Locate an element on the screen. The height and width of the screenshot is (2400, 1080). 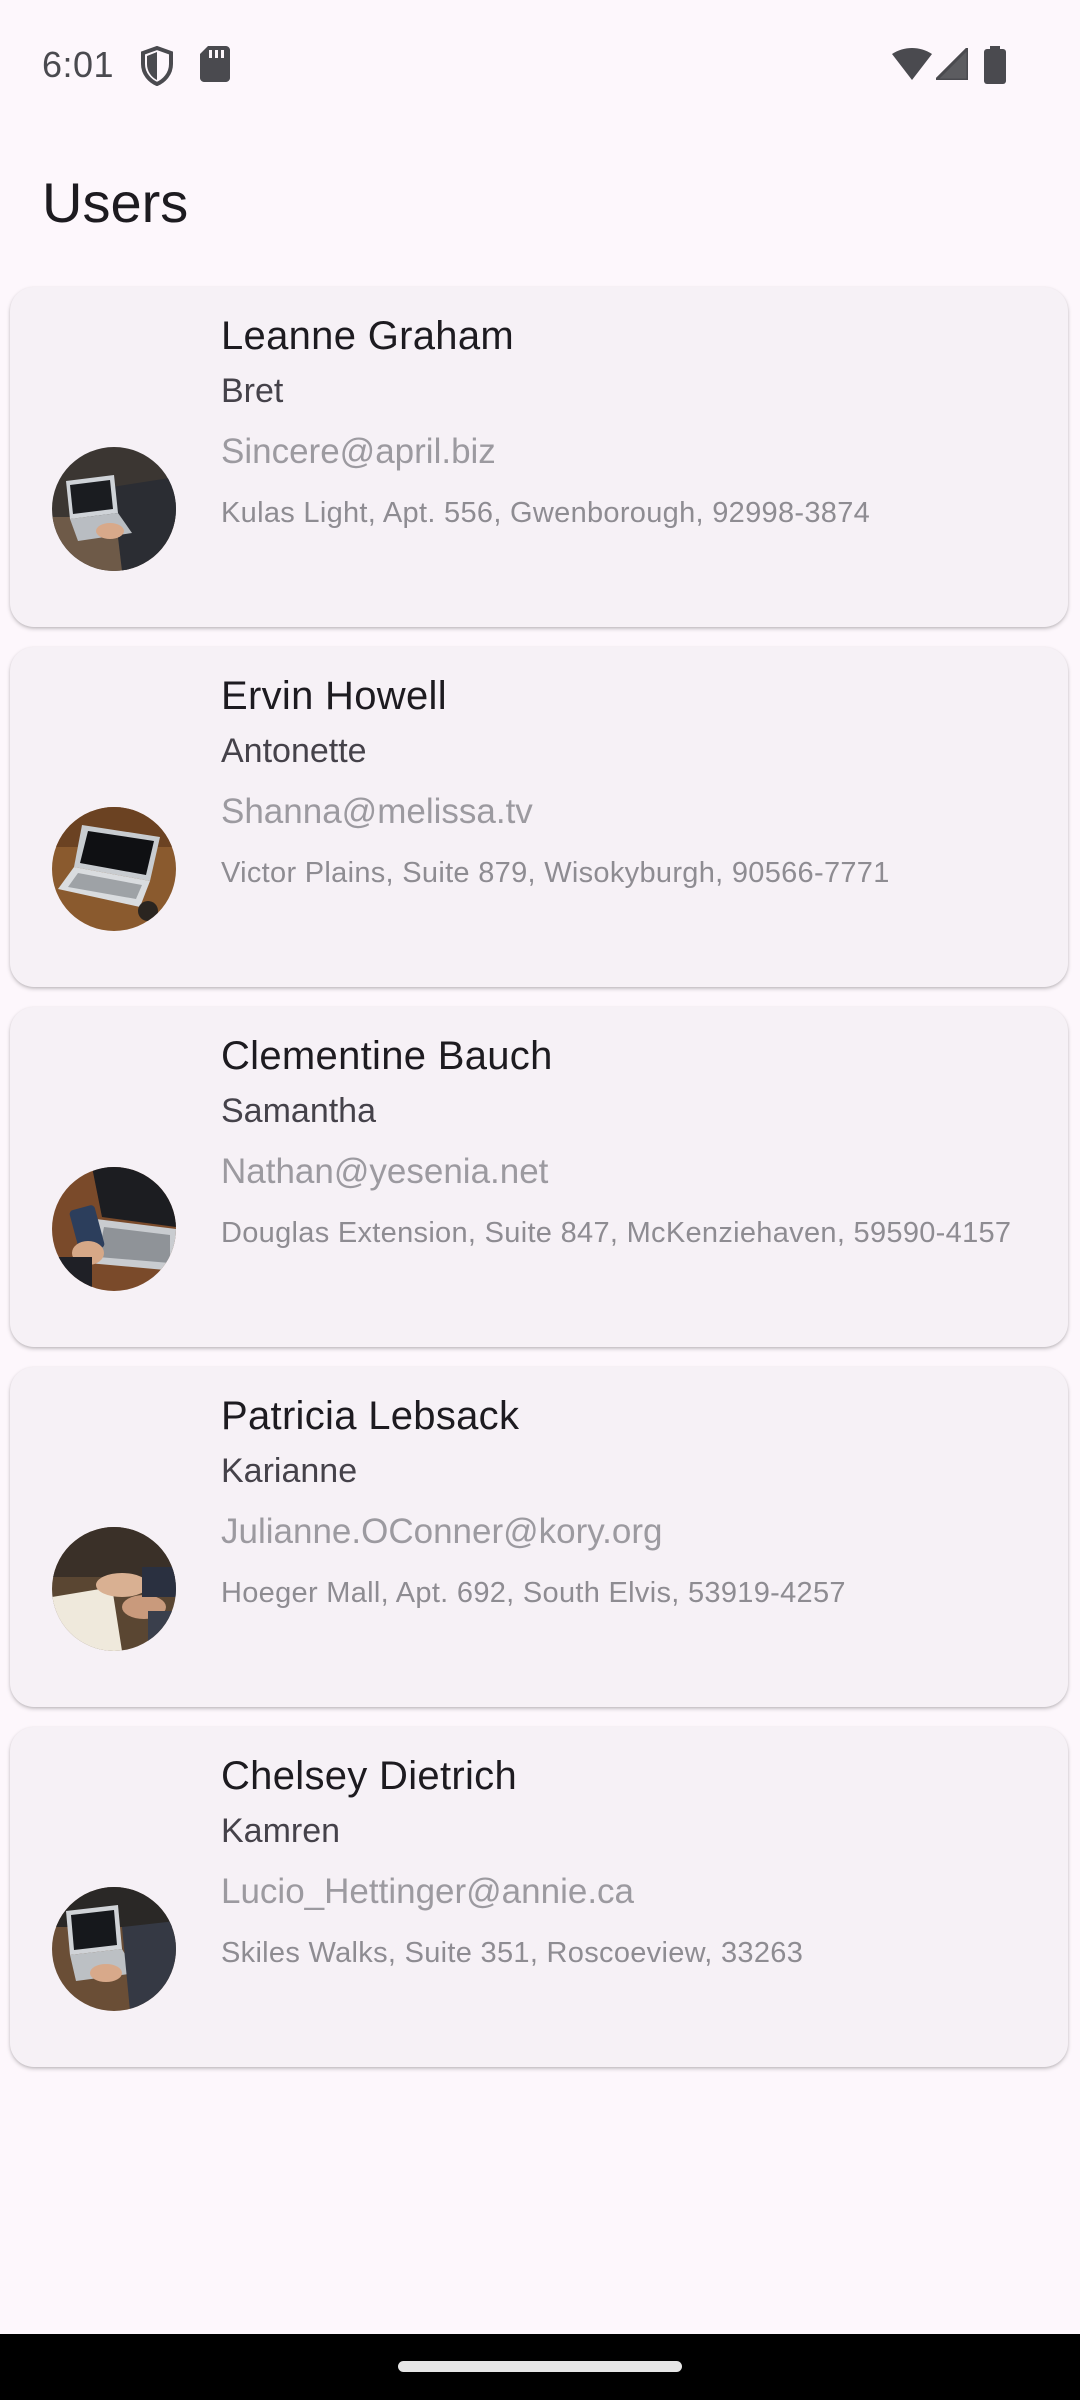
status-bar: 6:01 is located at coordinates (540, 65).